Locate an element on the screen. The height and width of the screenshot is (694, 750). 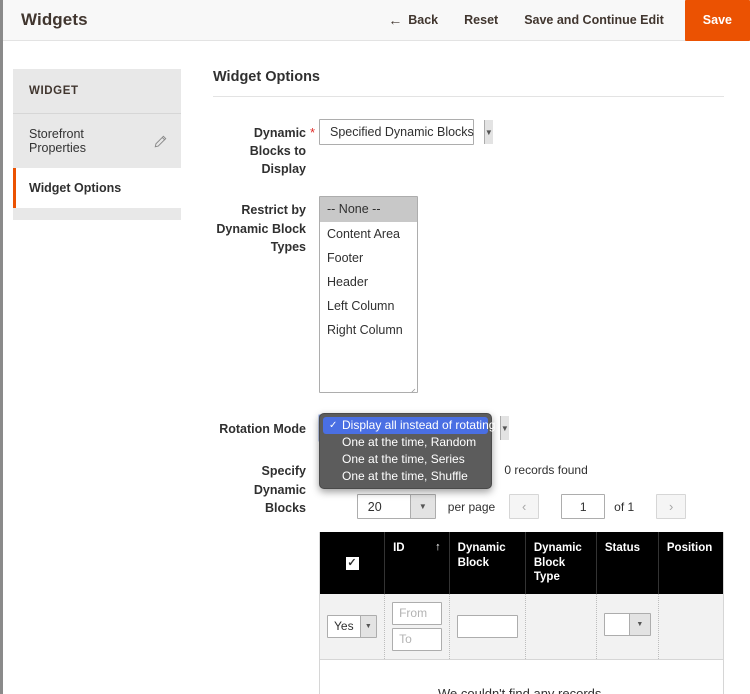
id-from-input is located at coordinates (417, 613).